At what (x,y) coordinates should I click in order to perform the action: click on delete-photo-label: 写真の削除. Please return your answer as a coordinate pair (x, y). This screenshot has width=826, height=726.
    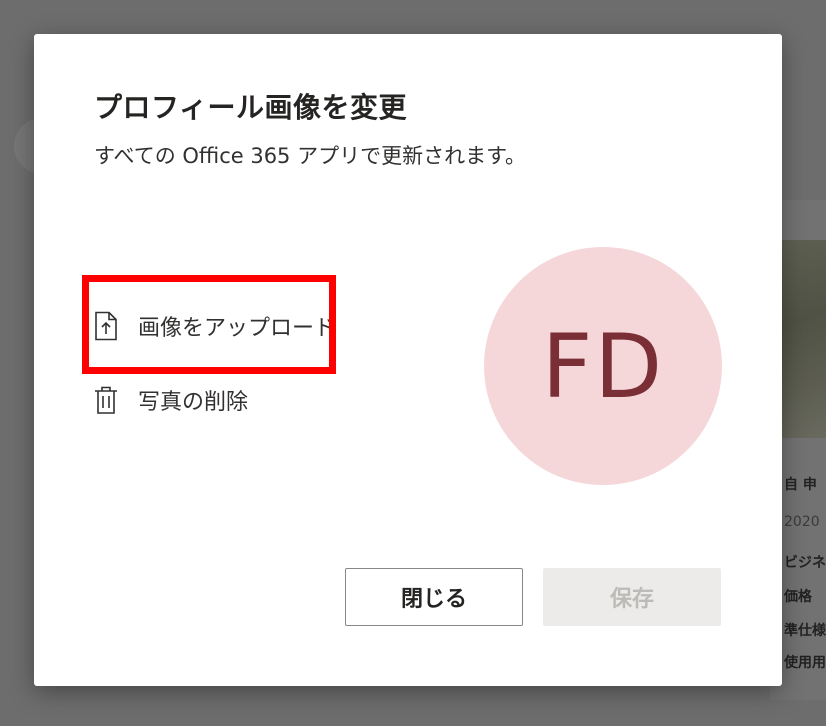
    Looking at the image, I should click on (193, 402).